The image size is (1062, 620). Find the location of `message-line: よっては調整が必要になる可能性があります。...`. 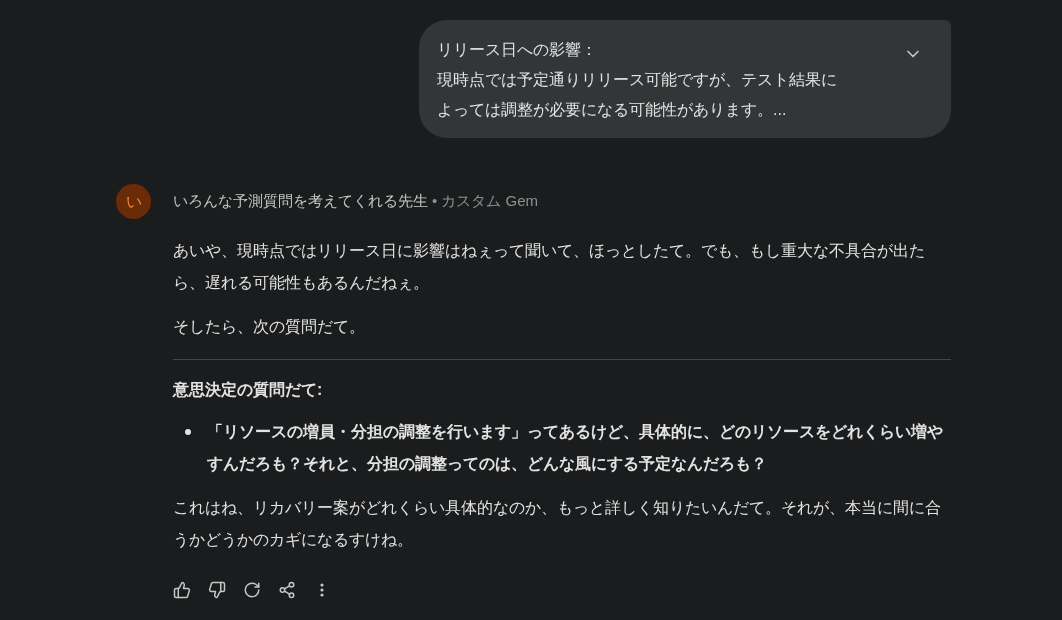

message-line: よっては調整が必要になる可能性があります。... is located at coordinates (612, 110).